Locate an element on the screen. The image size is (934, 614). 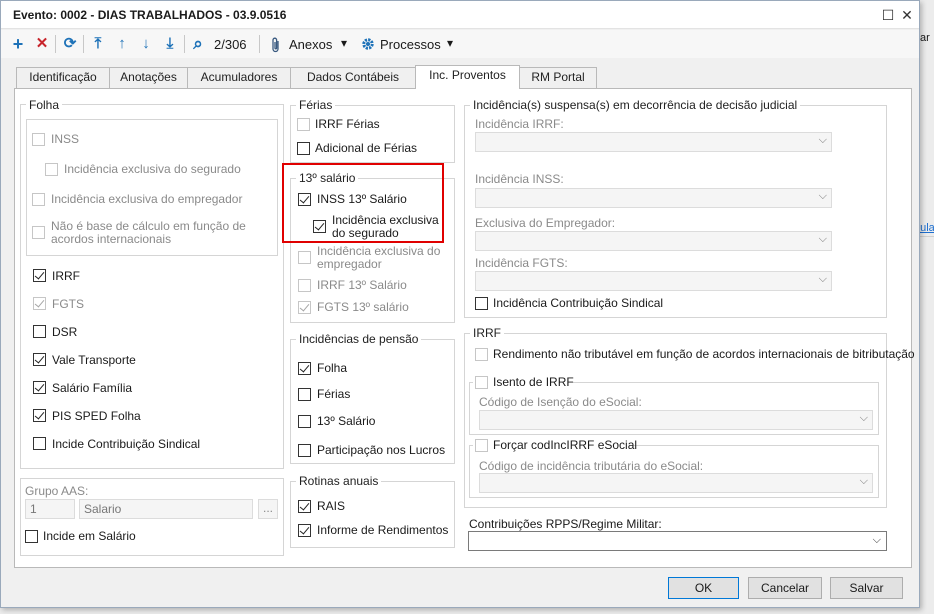
attachments-menu: Anexos is located at coordinates (310, 44).